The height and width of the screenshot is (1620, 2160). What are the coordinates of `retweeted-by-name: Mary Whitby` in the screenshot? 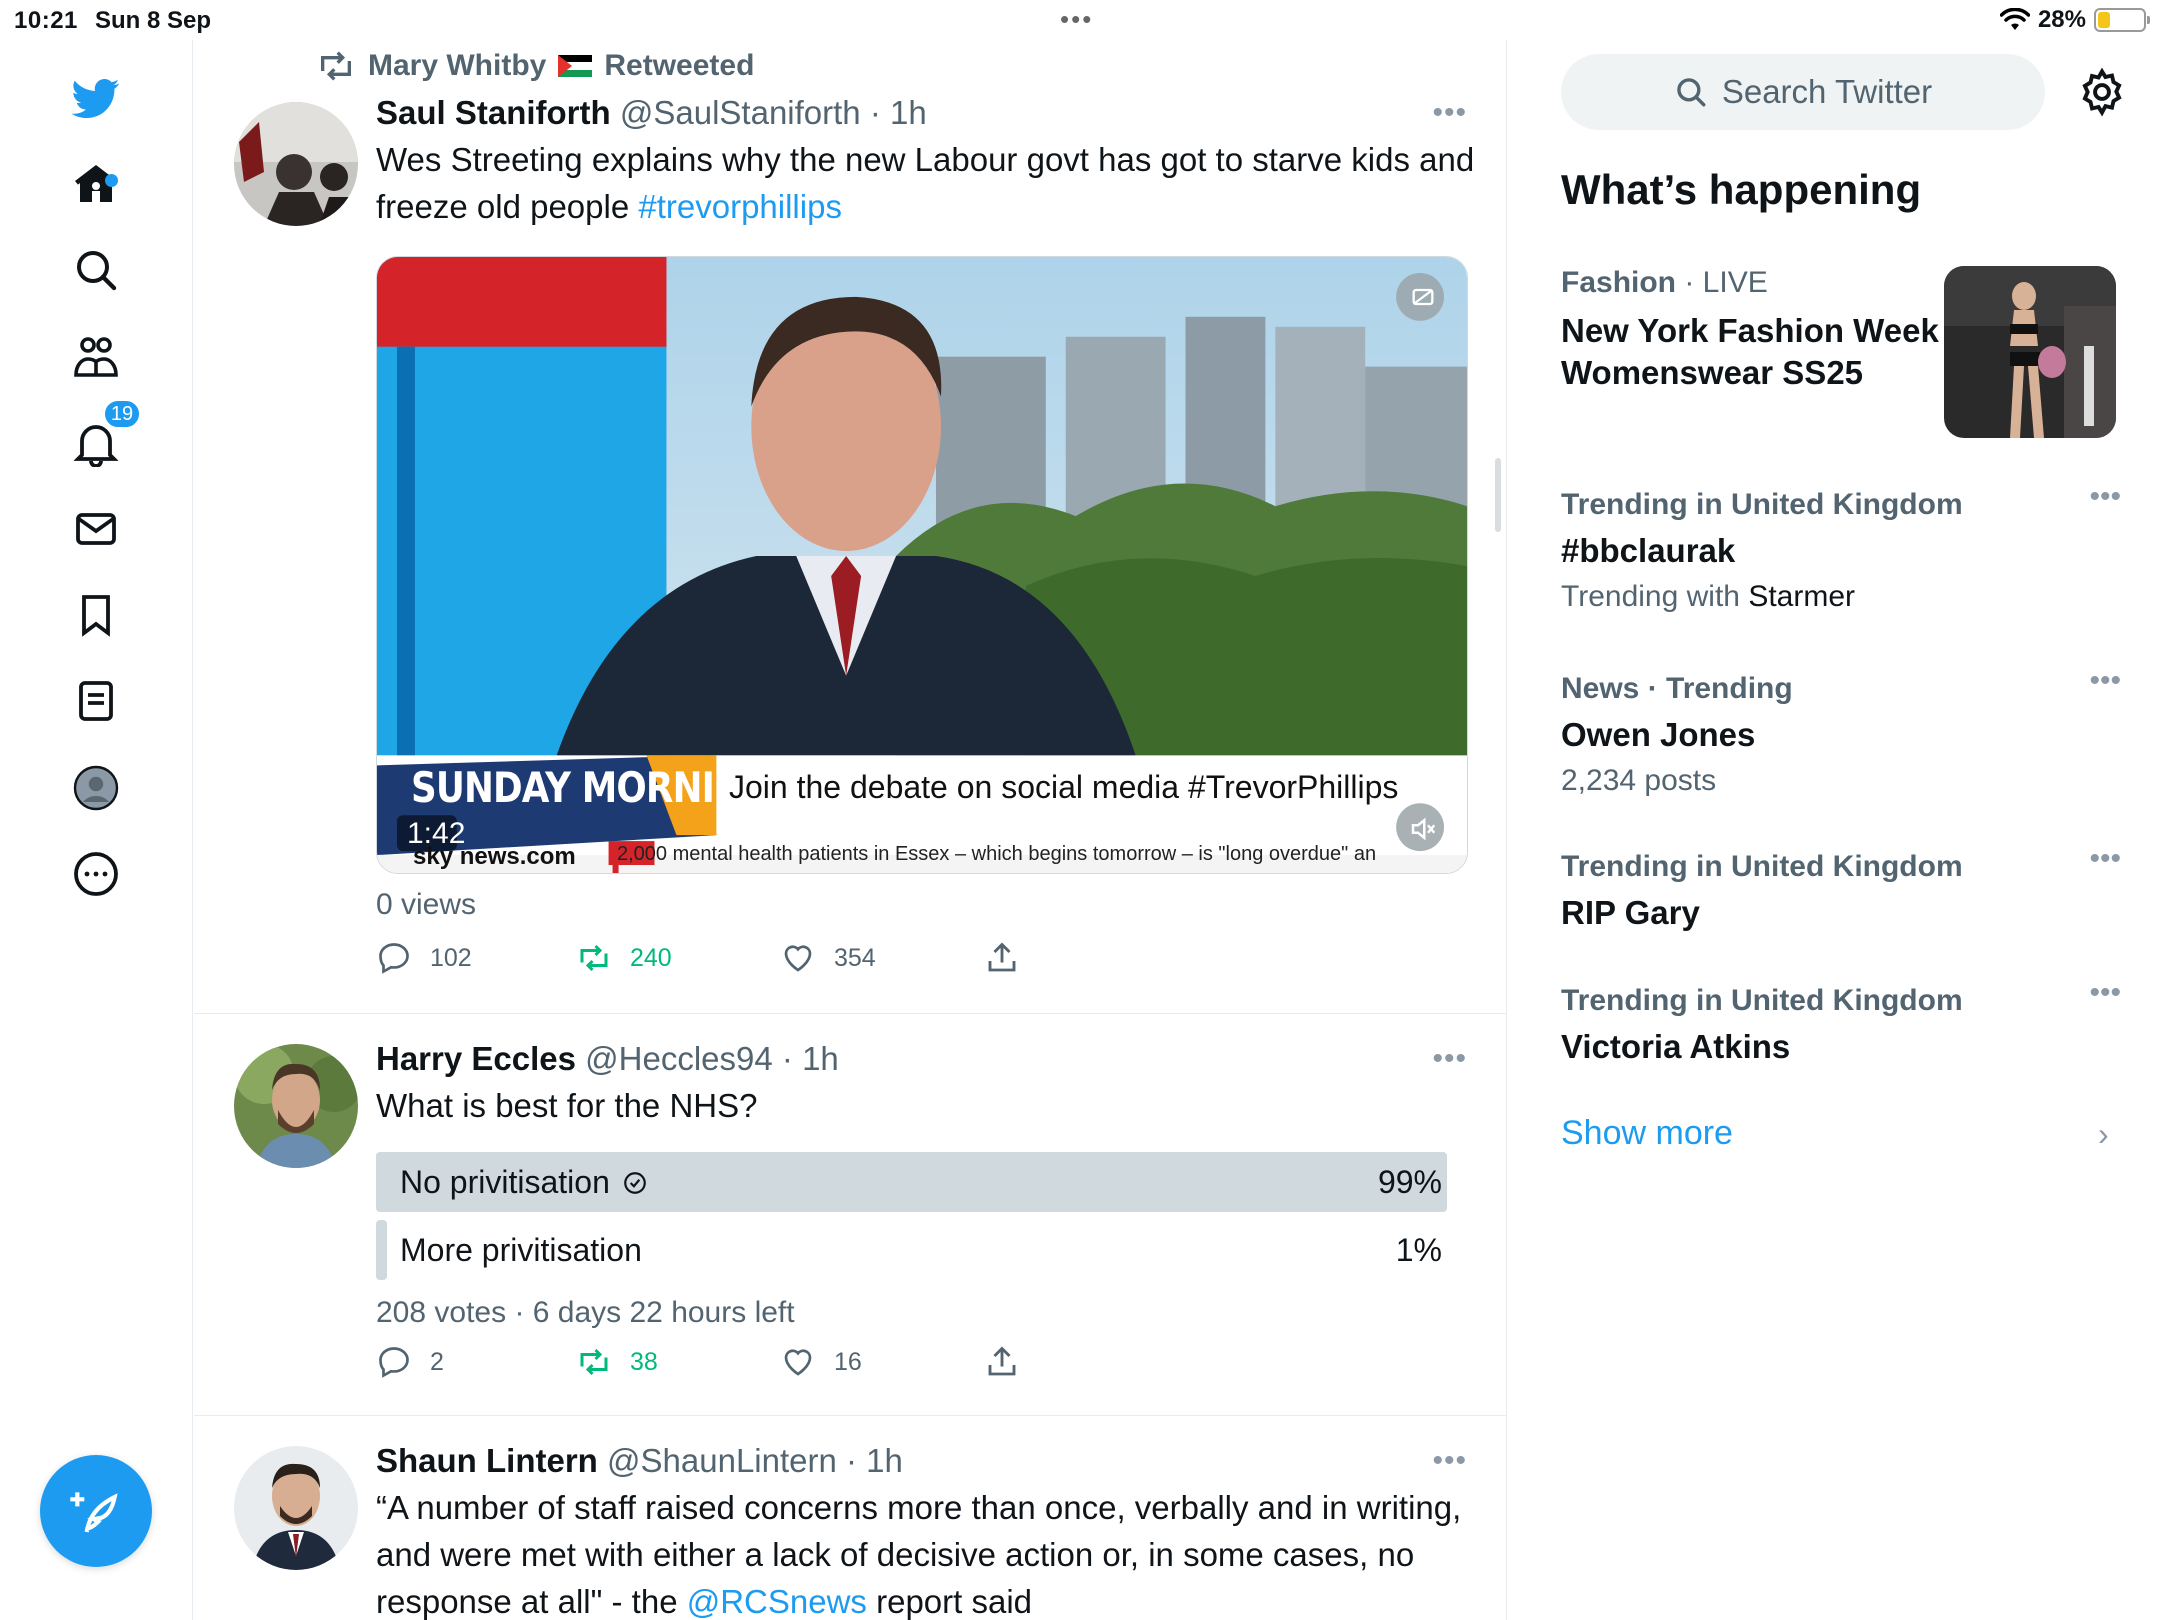 It's located at (457, 66).